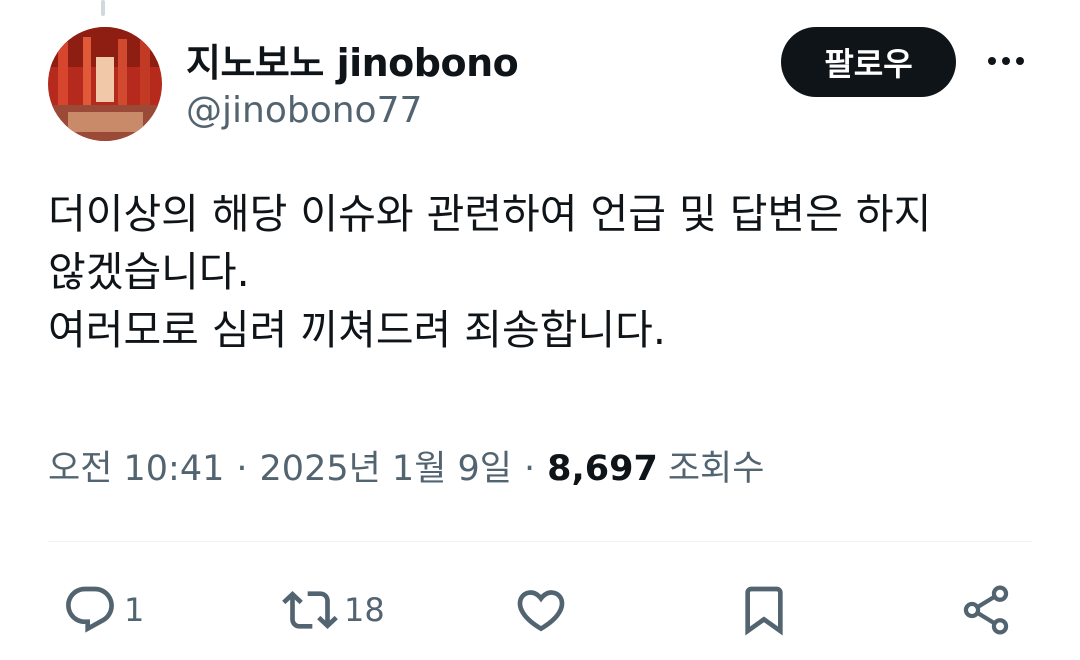  I want to click on reply-button: 1, so click(103, 610).